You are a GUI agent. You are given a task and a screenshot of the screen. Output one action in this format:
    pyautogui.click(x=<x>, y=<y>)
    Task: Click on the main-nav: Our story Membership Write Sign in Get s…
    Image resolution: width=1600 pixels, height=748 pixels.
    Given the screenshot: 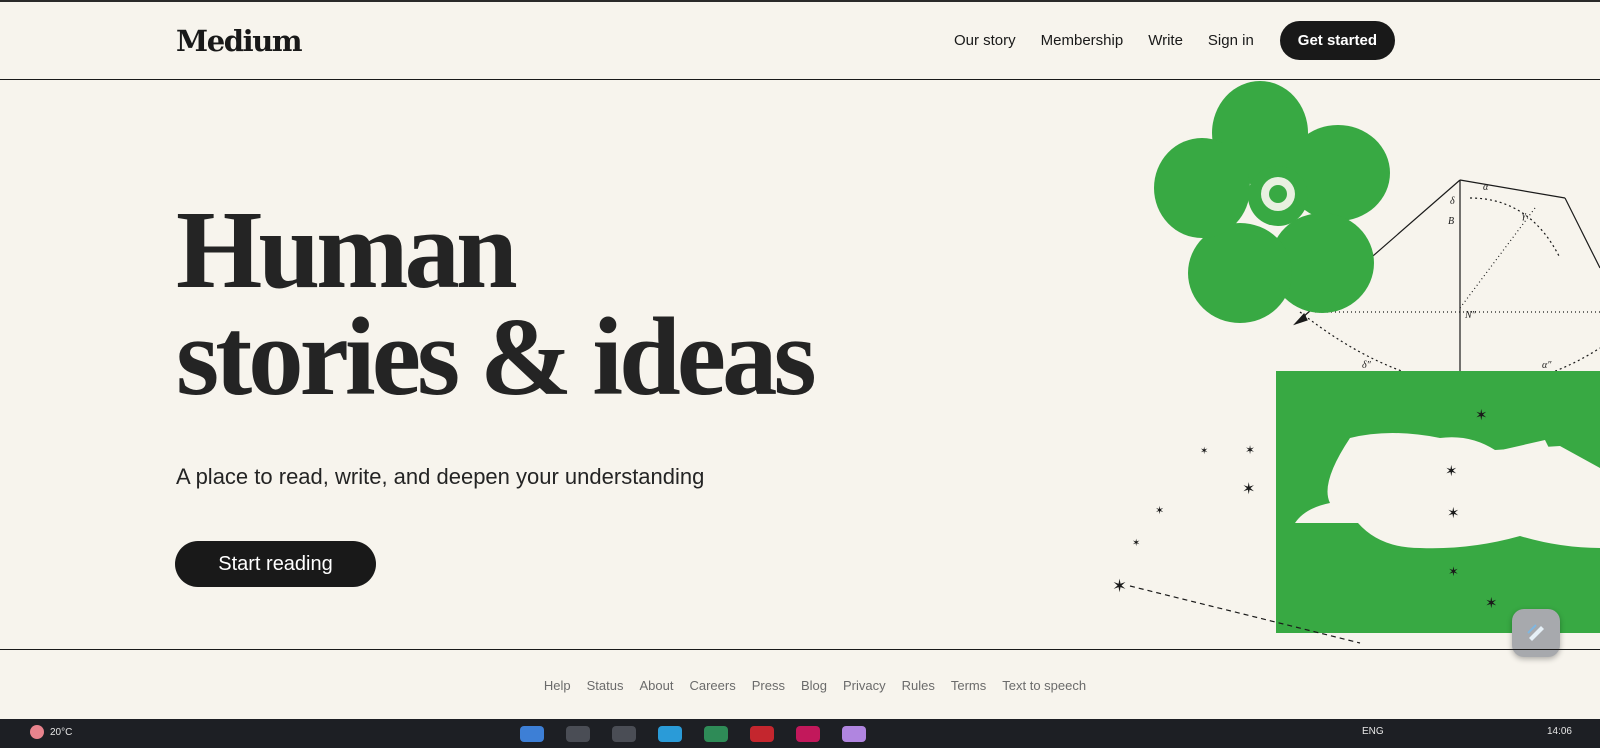 What is the action you would take?
    pyautogui.click(x=1162, y=40)
    